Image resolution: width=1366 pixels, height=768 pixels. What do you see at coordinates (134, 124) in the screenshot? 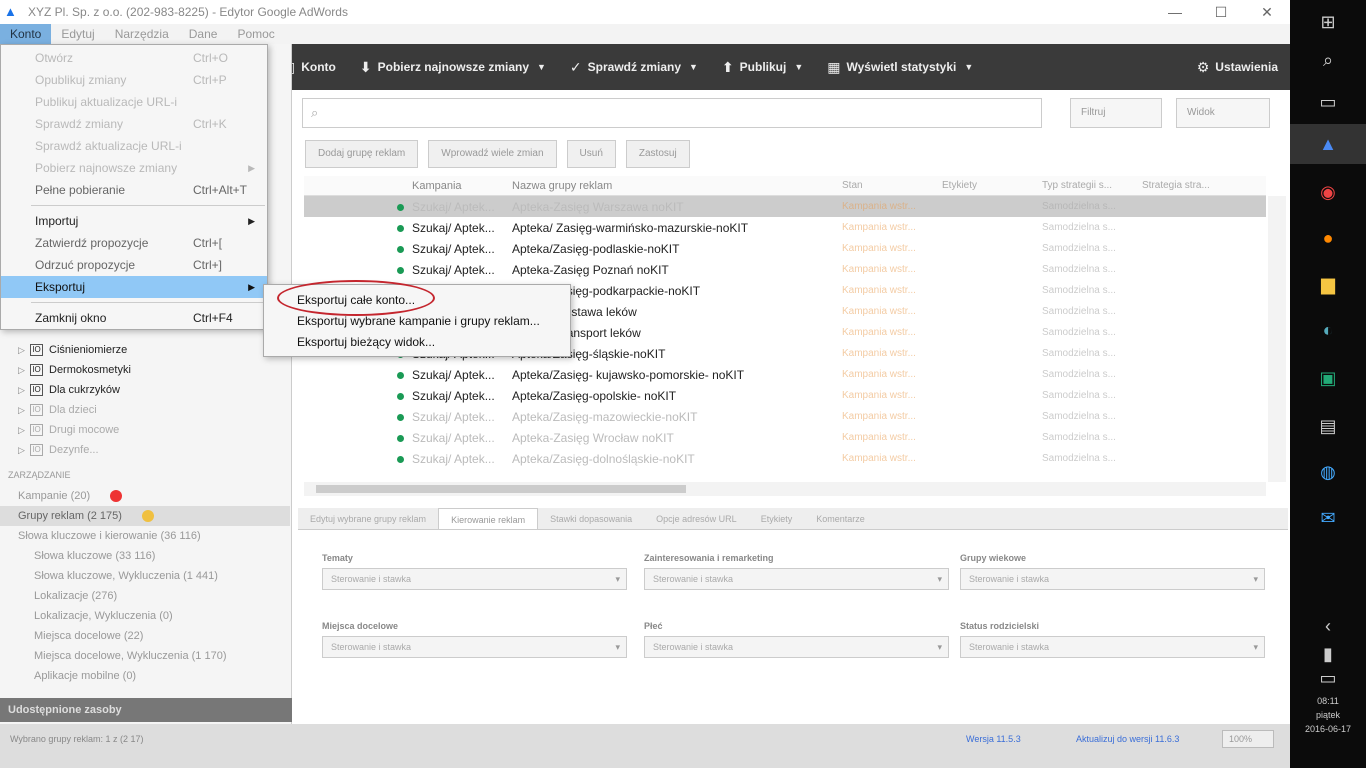
I see `menu-item: Sprawdź zmiany Ctrl+K` at bounding box center [134, 124].